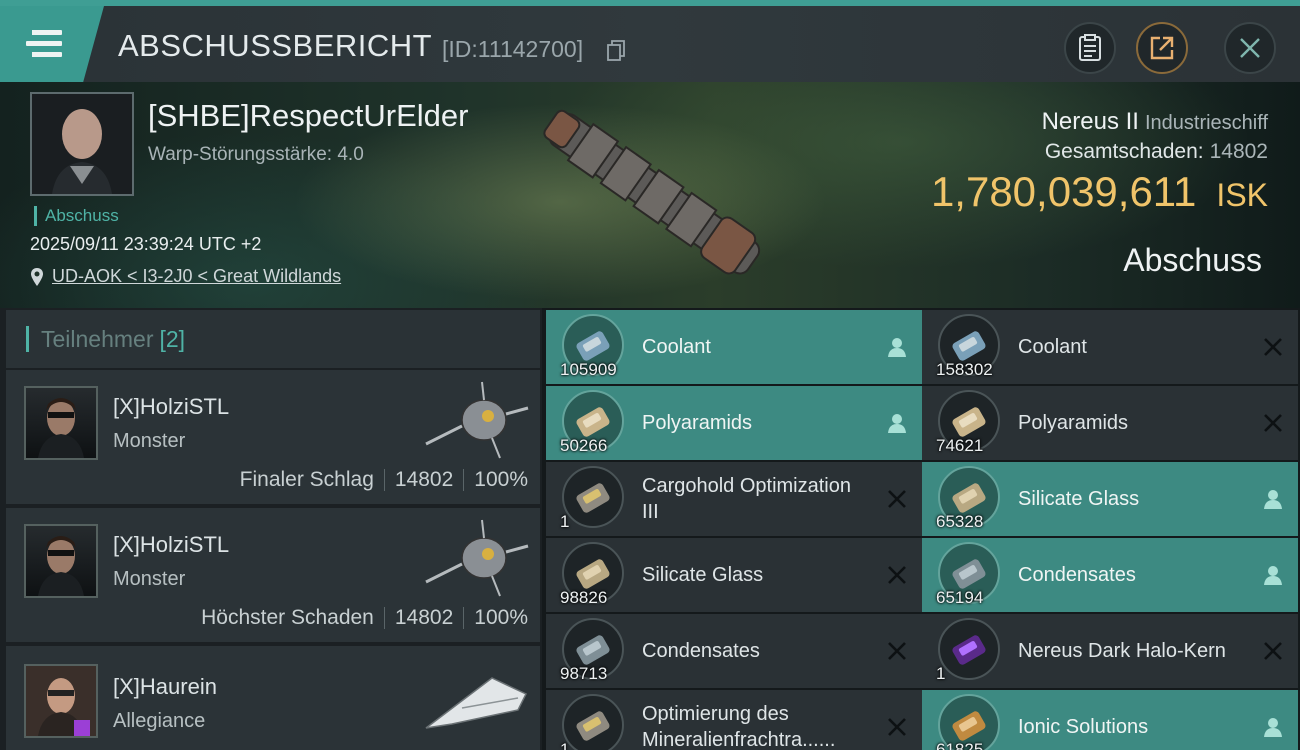  Describe the element at coordinates (165, 686) in the screenshot. I see `participant-name: [X]Haurein` at that location.